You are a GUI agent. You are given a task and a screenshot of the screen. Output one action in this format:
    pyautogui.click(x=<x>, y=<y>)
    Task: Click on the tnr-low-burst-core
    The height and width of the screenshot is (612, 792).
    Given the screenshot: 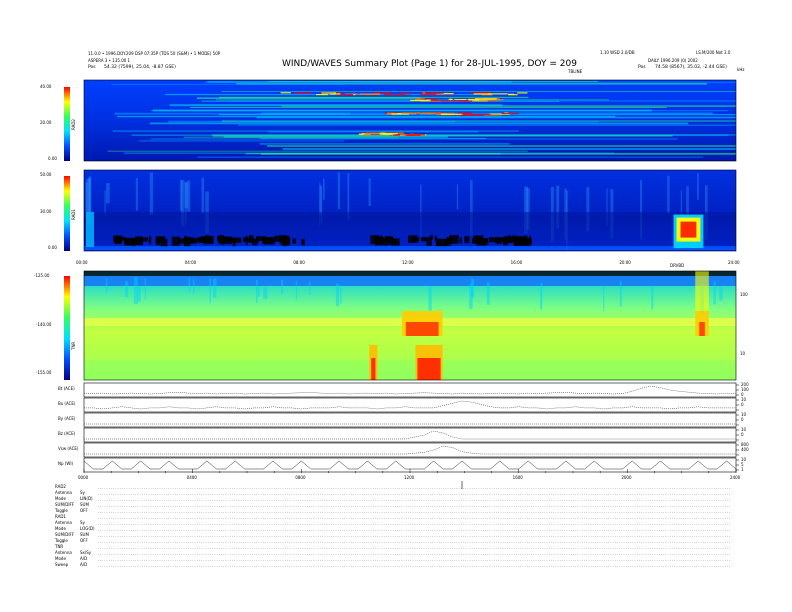 What is the action you would take?
    pyautogui.click(x=429, y=369)
    